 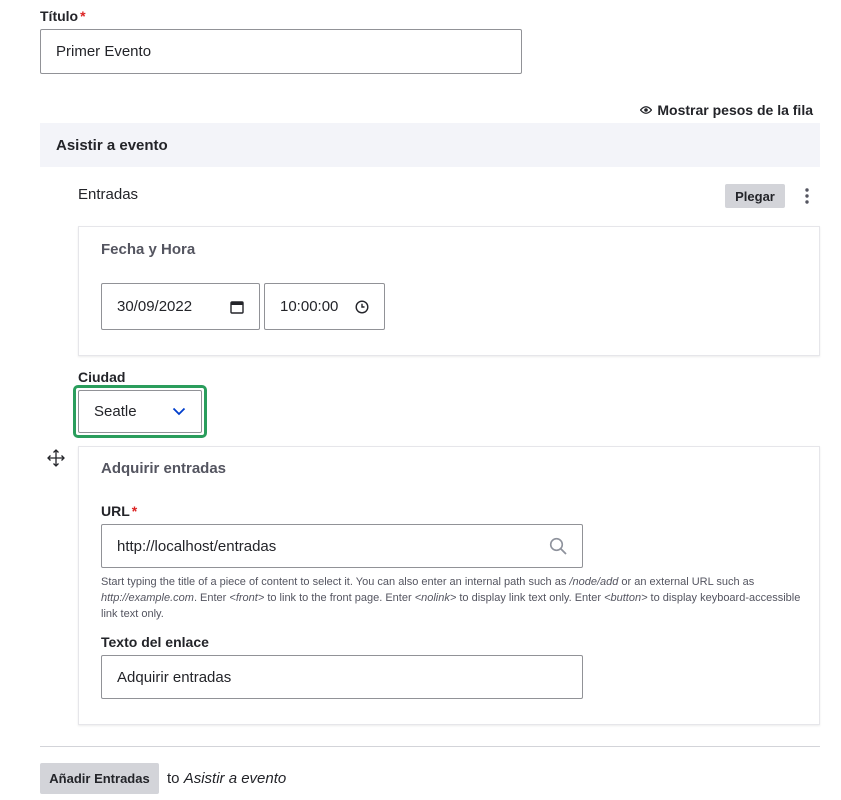 I want to click on eye-icon, so click(x=646, y=110).